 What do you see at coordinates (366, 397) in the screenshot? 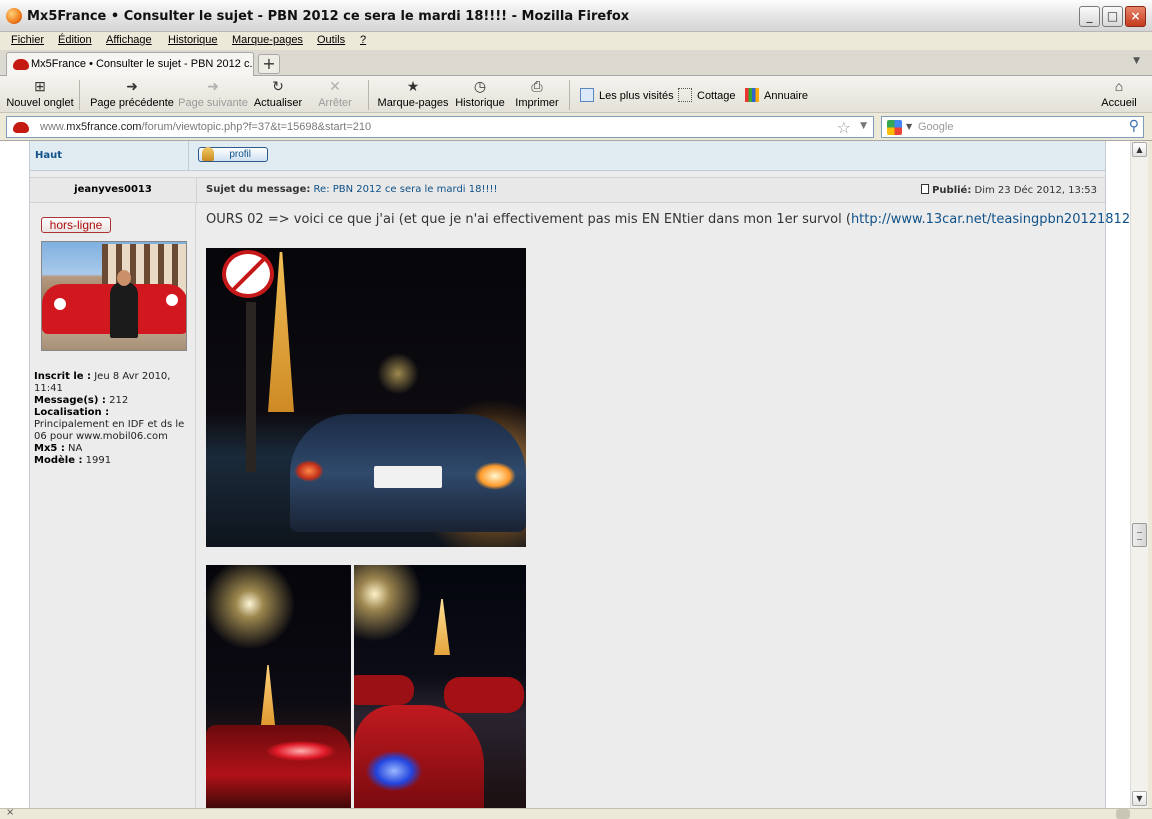
I see `post-photo-eiffel-night` at bounding box center [366, 397].